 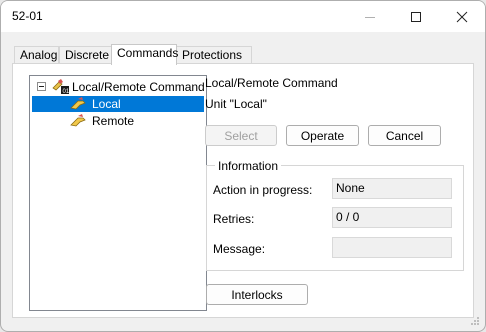 I want to click on retries-label: Retries:, so click(x=234, y=219).